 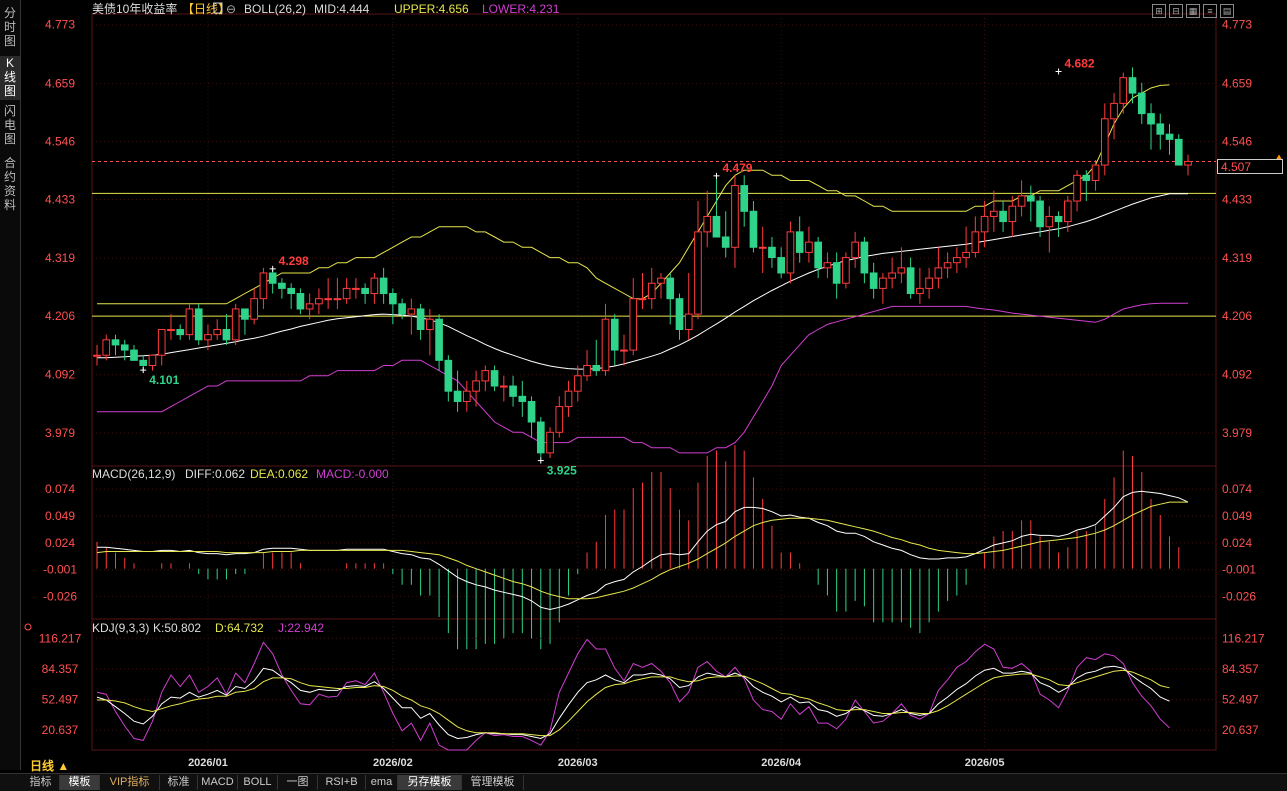 What do you see at coordinates (430, 782) in the screenshot?
I see `template-tab: 另存模板` at bounding box center [430, 782].